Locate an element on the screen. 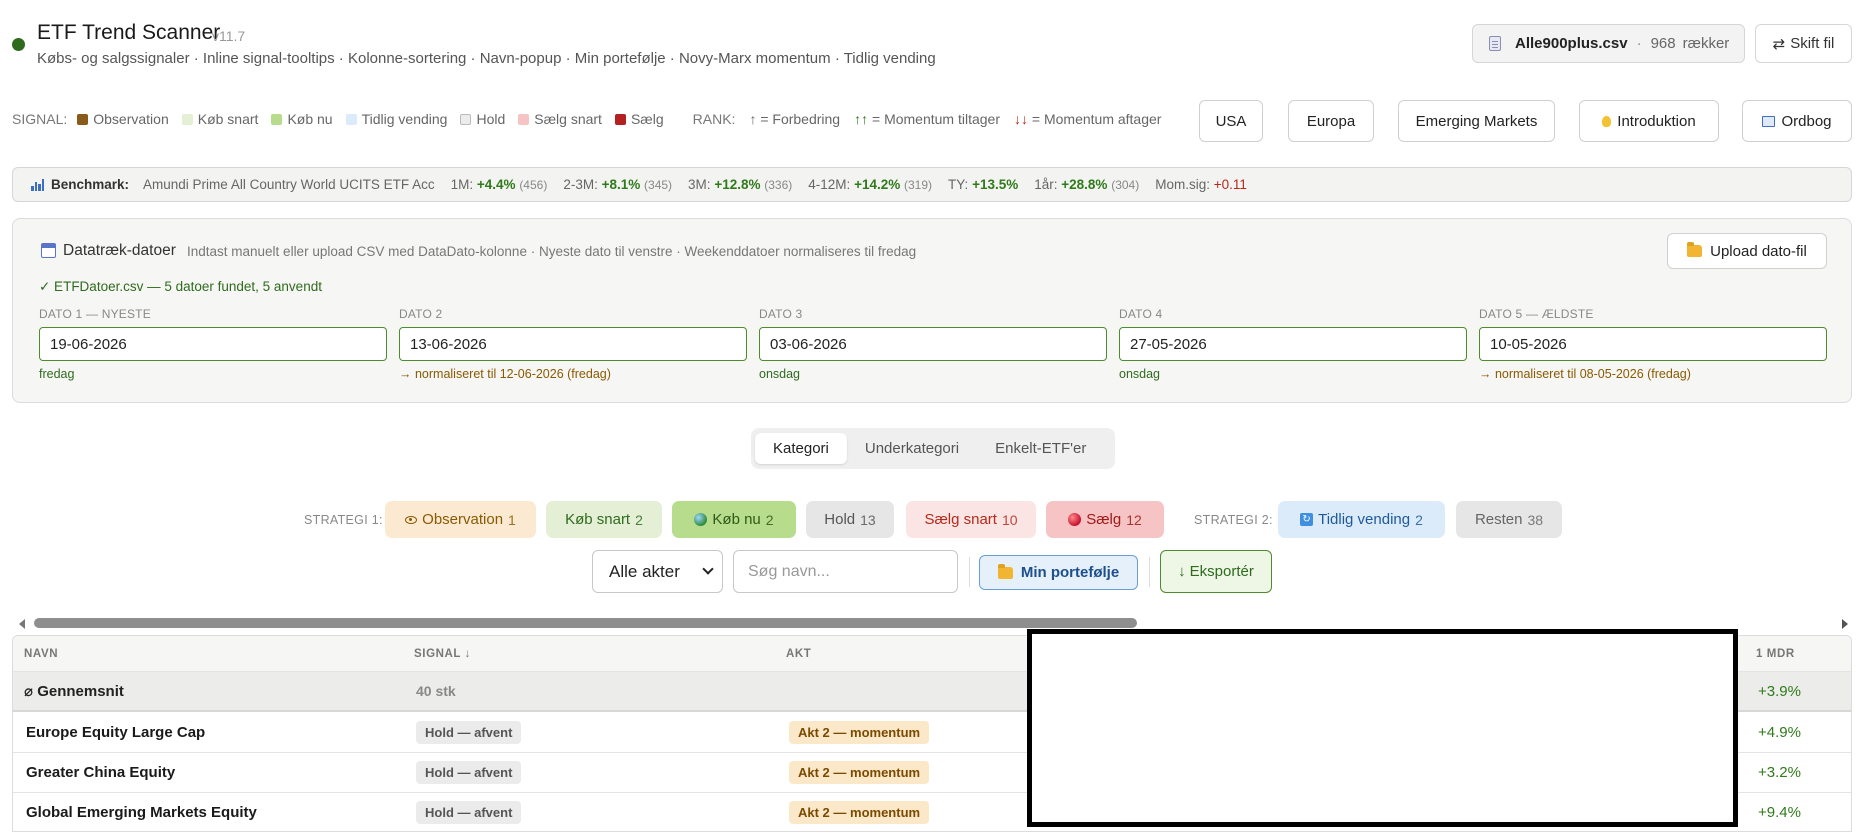 This screenshot has height=832, width=1860. etf-name: Europe Equity Large Cap is located at coordinates (115, 732).